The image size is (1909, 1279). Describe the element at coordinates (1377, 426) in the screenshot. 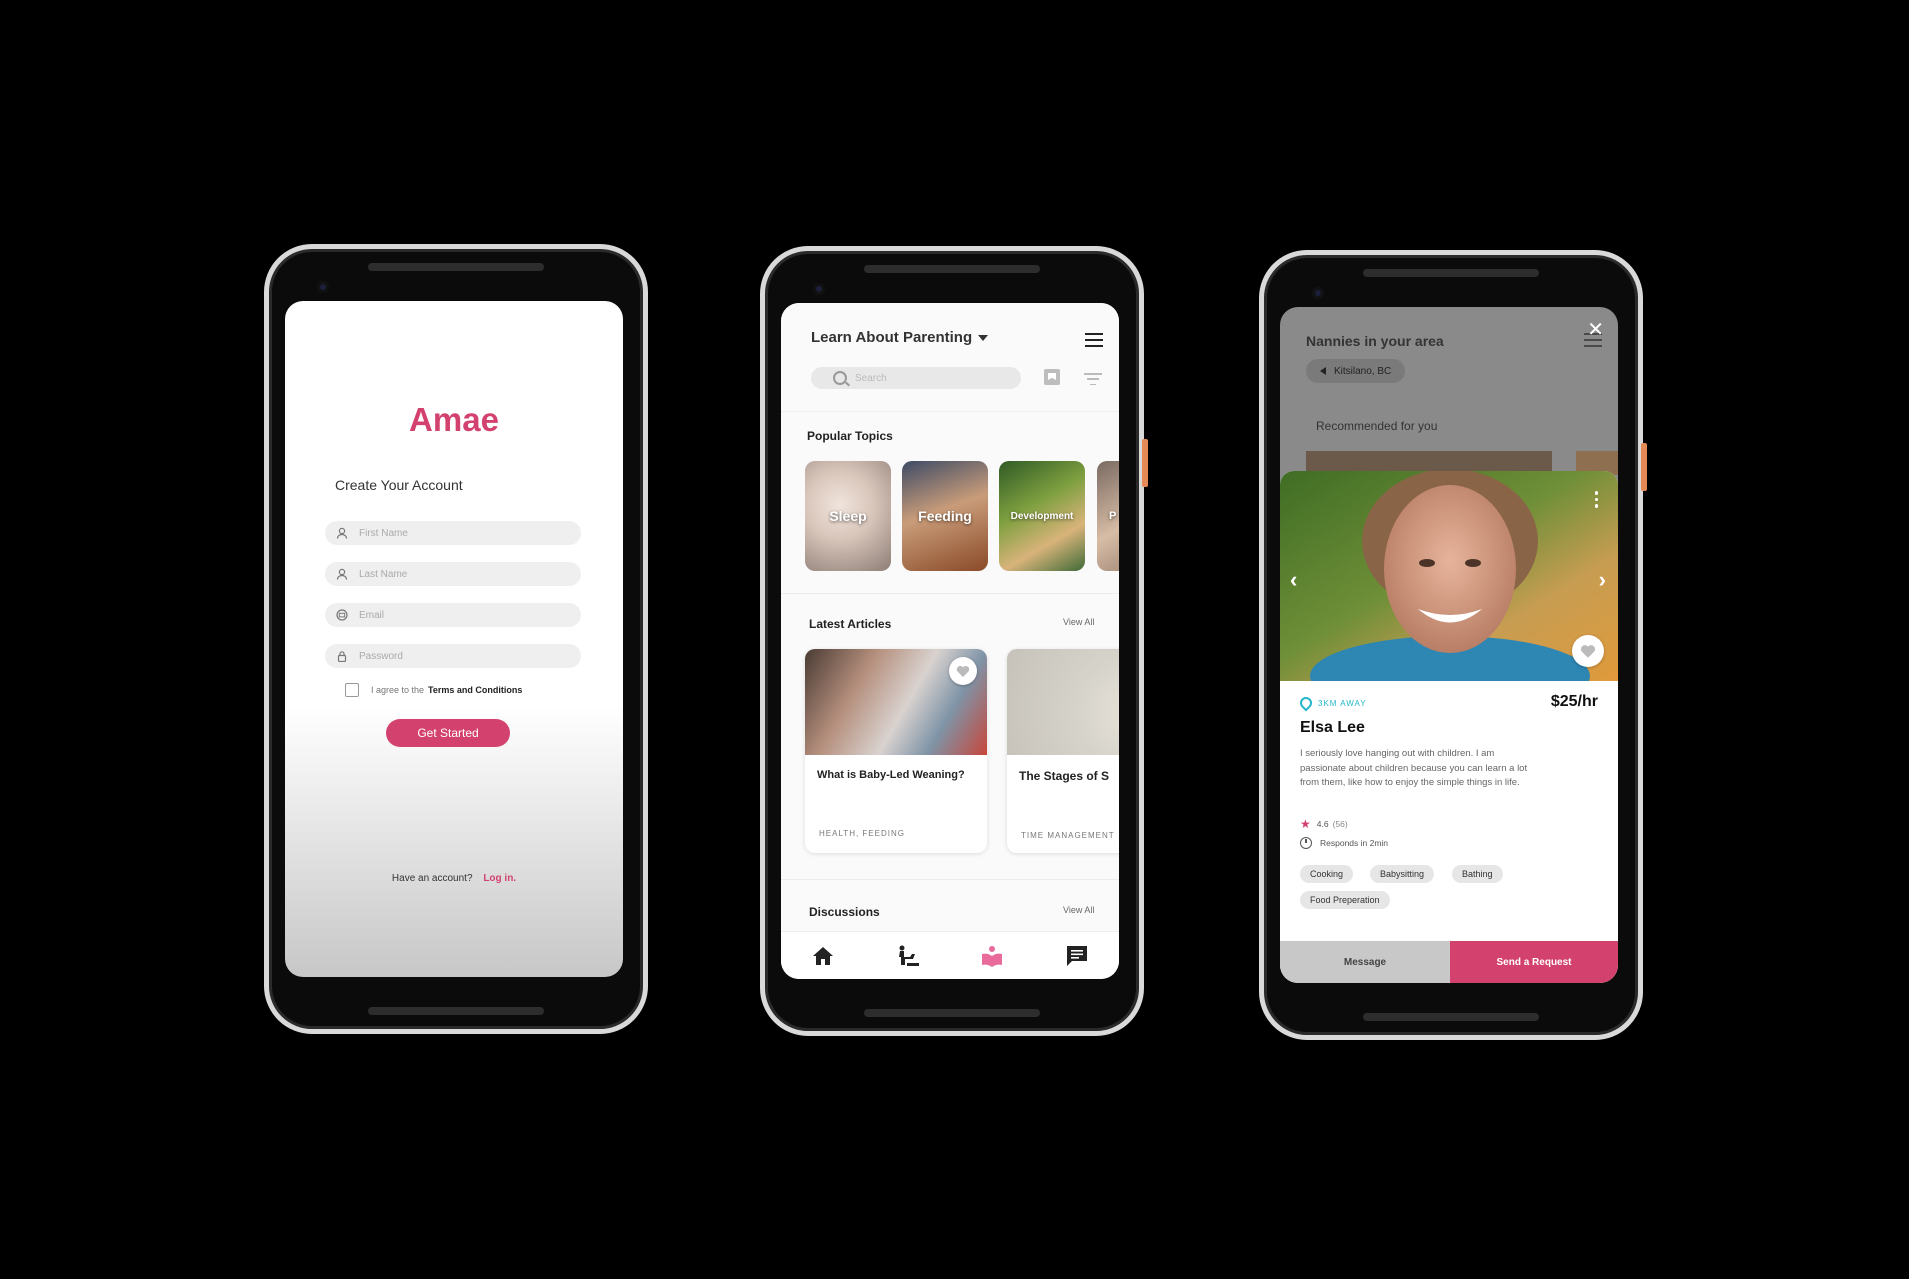

I see `recommended-heading: Recommended for you` at that location.